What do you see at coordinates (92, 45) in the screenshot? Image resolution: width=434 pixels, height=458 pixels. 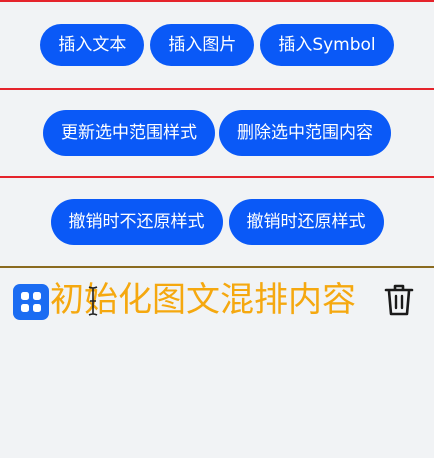 I see `insert-text-button: 插入文本` at bounding box center [92, 45].